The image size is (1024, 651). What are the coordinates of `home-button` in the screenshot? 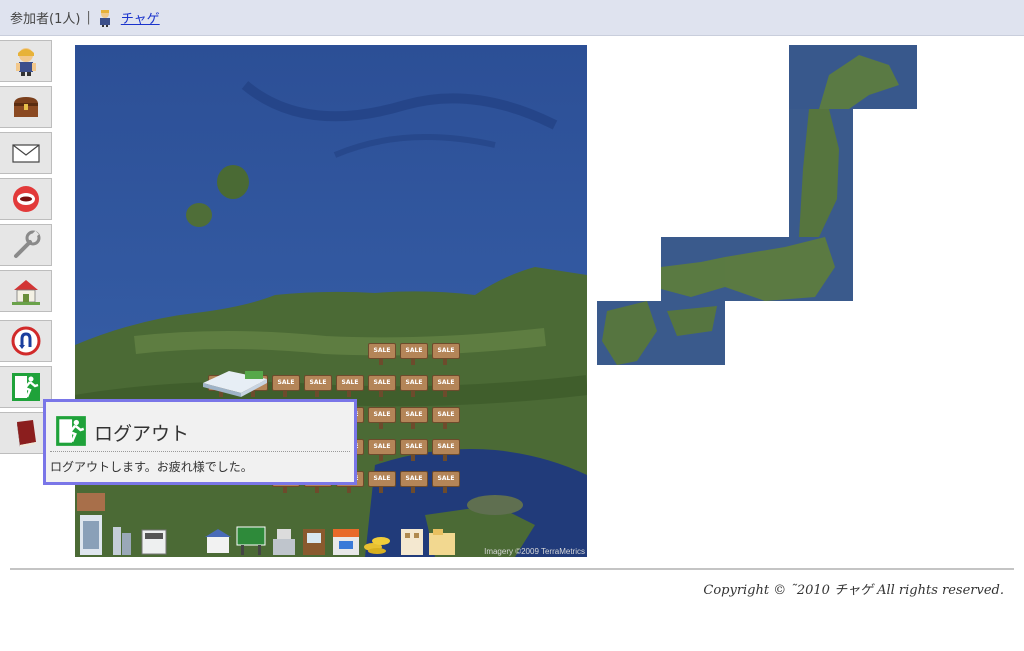 It's located at (26, 291).